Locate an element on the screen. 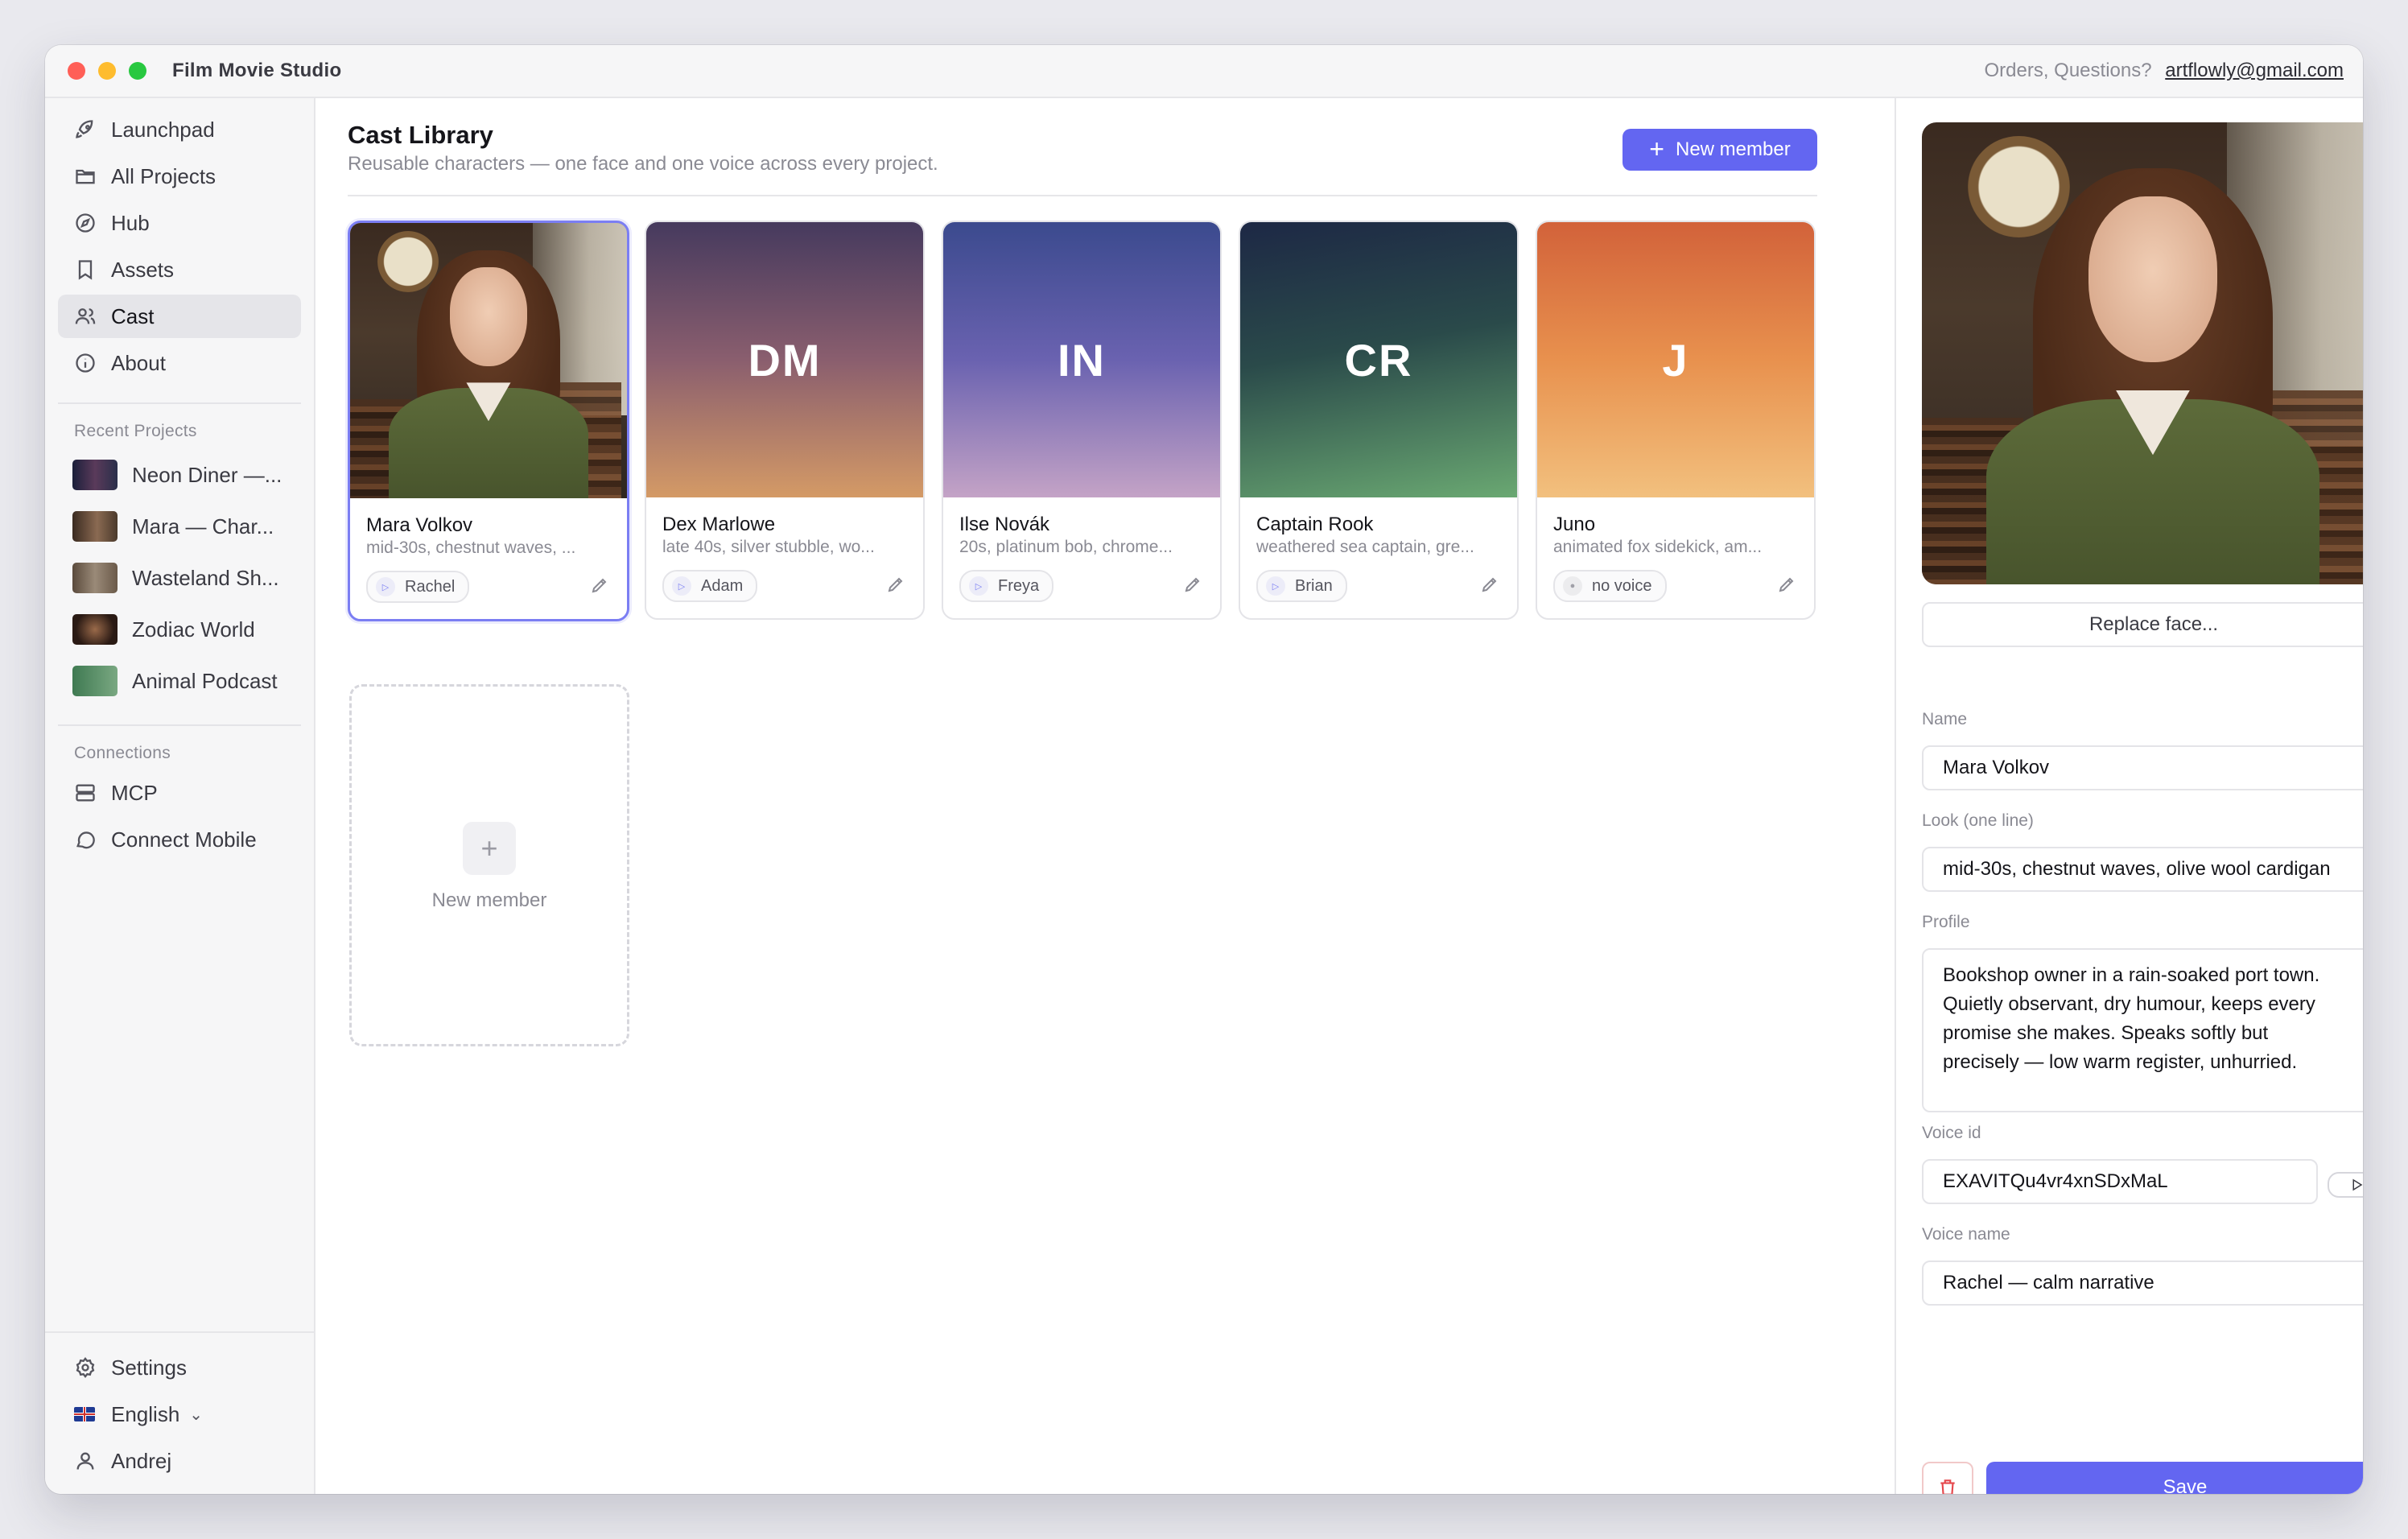  cast-avatar: CR is located at coordinates (1378, 359).